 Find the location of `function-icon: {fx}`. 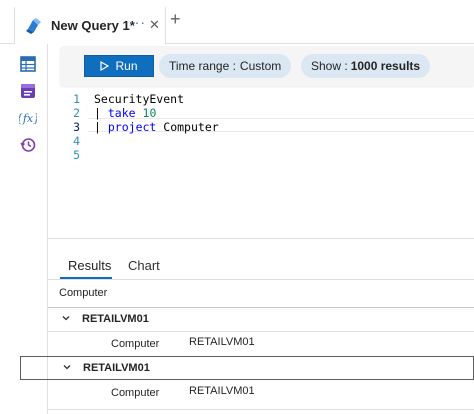

function-icon: {fx} is located at coordinates (28, 118).